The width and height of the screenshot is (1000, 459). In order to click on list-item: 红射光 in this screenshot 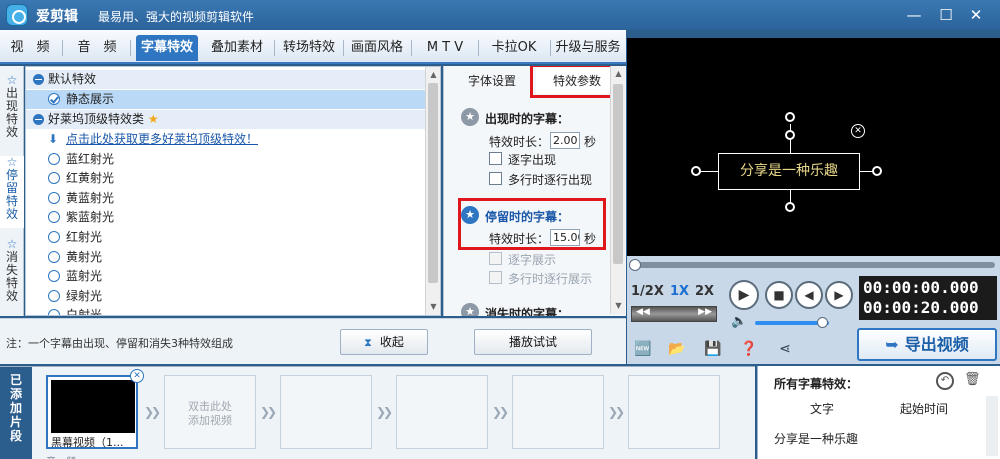, I will do `click(226, 237)`.